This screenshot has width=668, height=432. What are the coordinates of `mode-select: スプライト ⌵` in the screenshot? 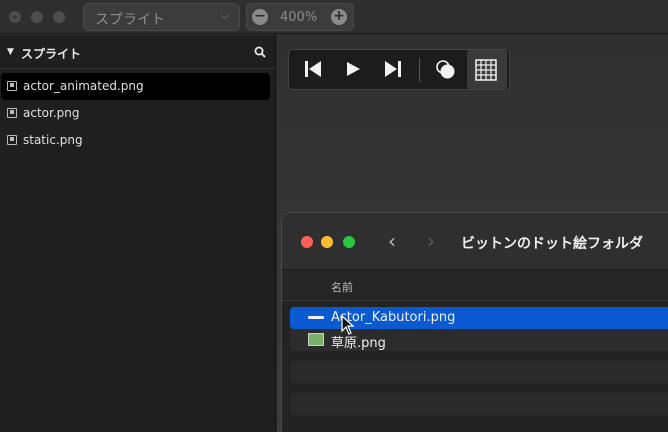 It's located at (161, 17).